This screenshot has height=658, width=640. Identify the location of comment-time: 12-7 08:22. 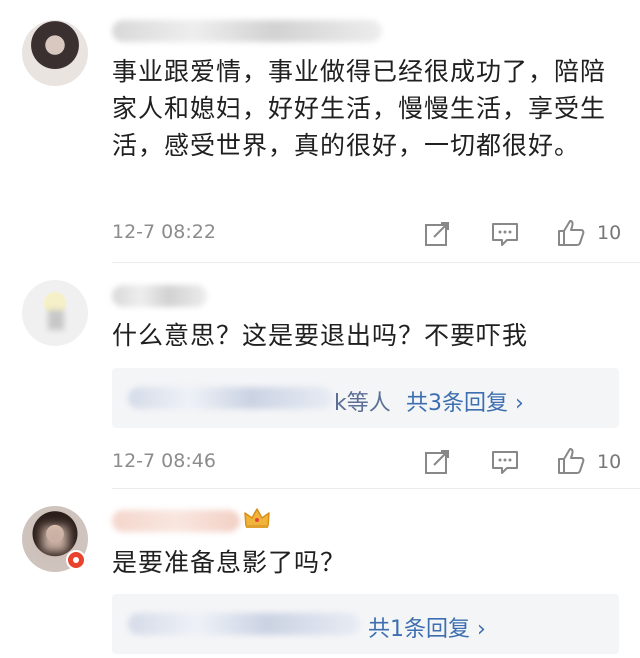
(164, 232).